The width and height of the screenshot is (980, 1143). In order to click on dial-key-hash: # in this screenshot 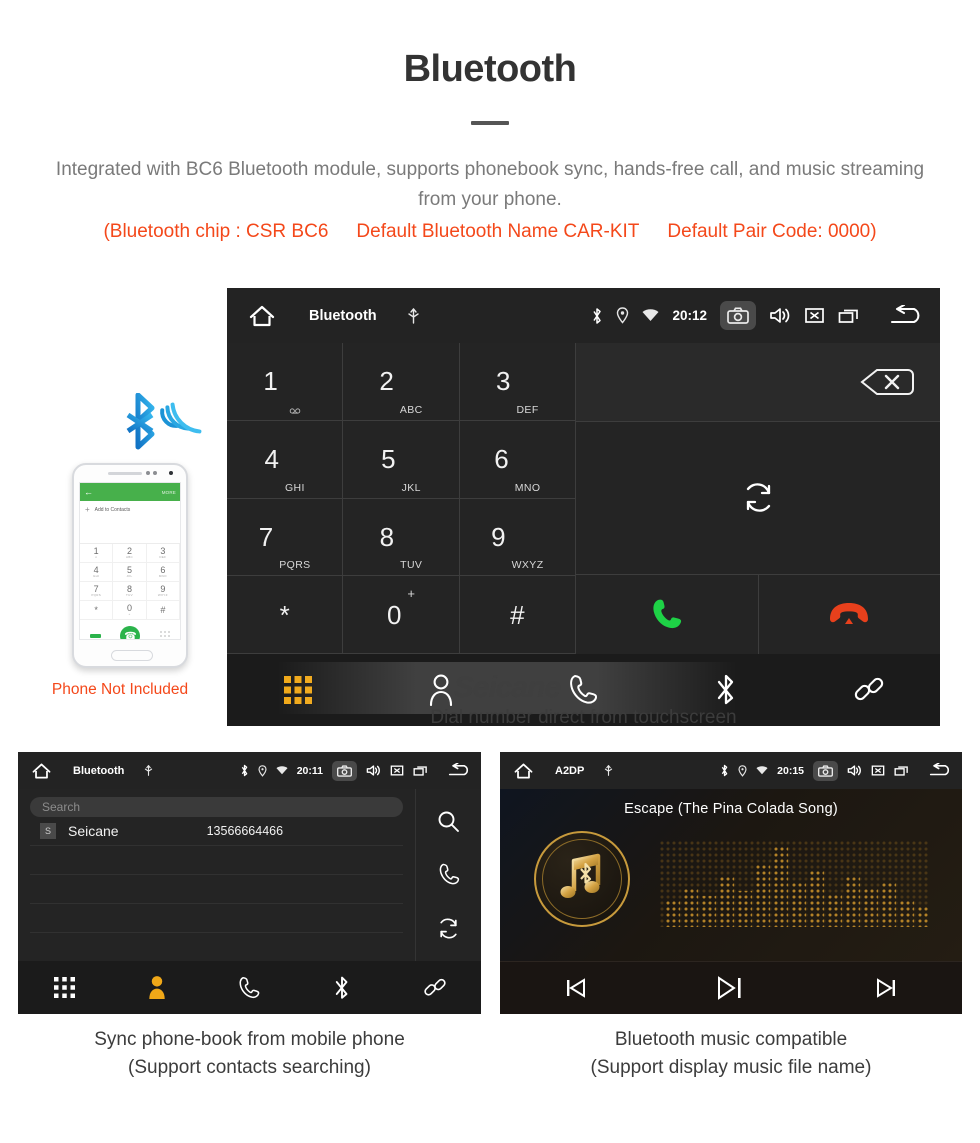, I will do `click(517, 615)`.